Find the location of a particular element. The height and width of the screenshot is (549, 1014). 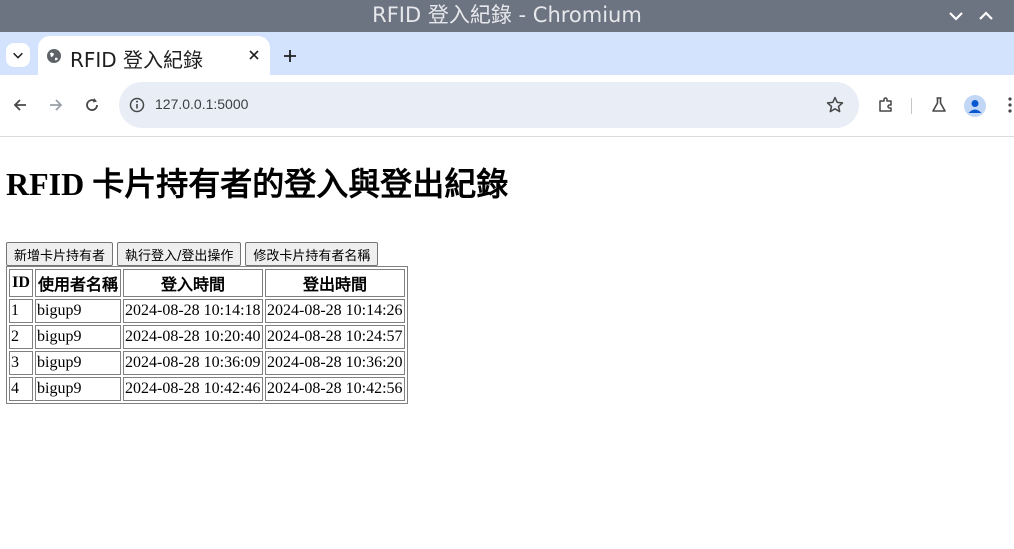

close-icon is located at coordinates (254, 55).